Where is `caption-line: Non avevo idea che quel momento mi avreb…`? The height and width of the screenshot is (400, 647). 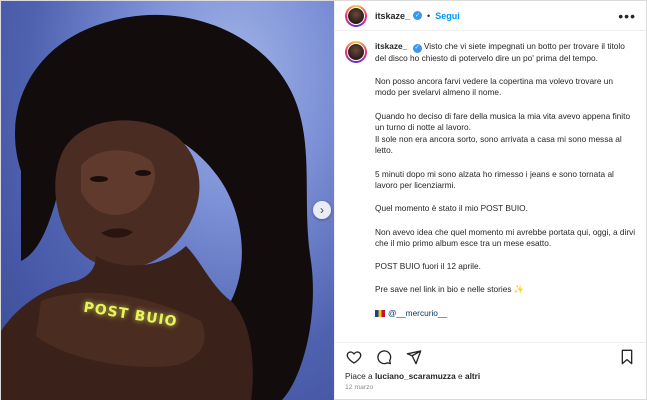
caption-line: Non avevo idea che quel momento mi avreb… is located at coordinates (505, 237).